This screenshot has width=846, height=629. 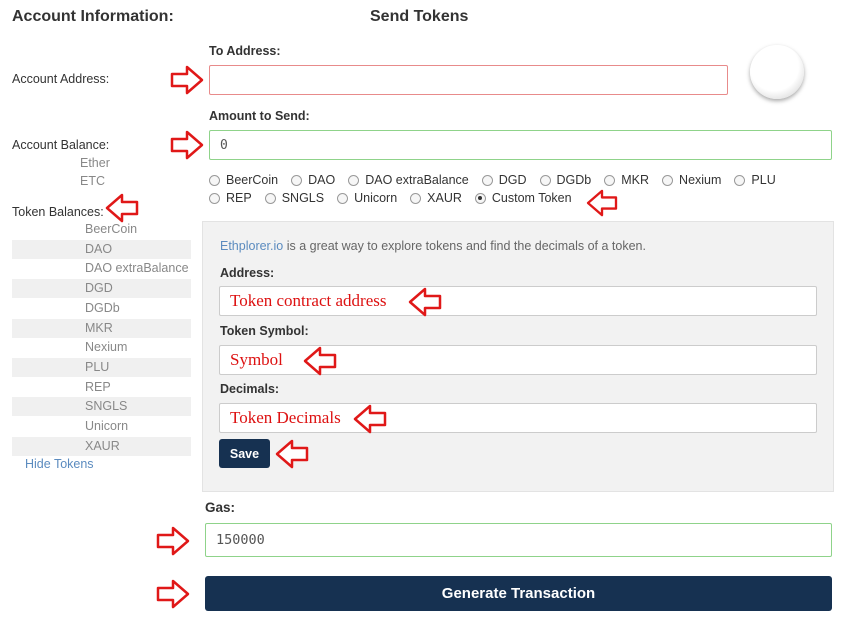 I want to click on token-balance-row: Nexium, so click(x=101, y=347).